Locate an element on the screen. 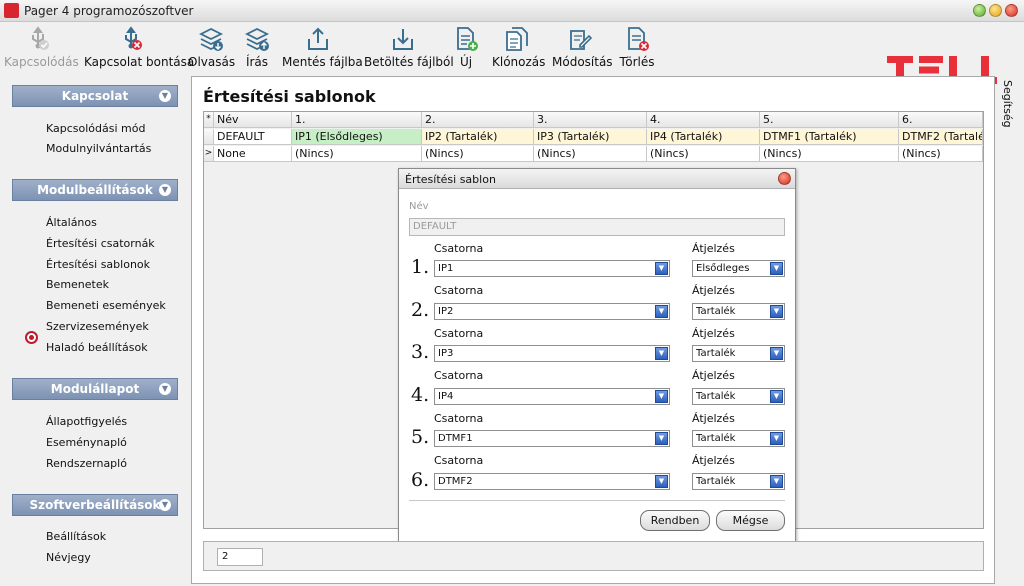 This screenshot has height=586, width=1024. app-icon is located at coordinates (11, 10).